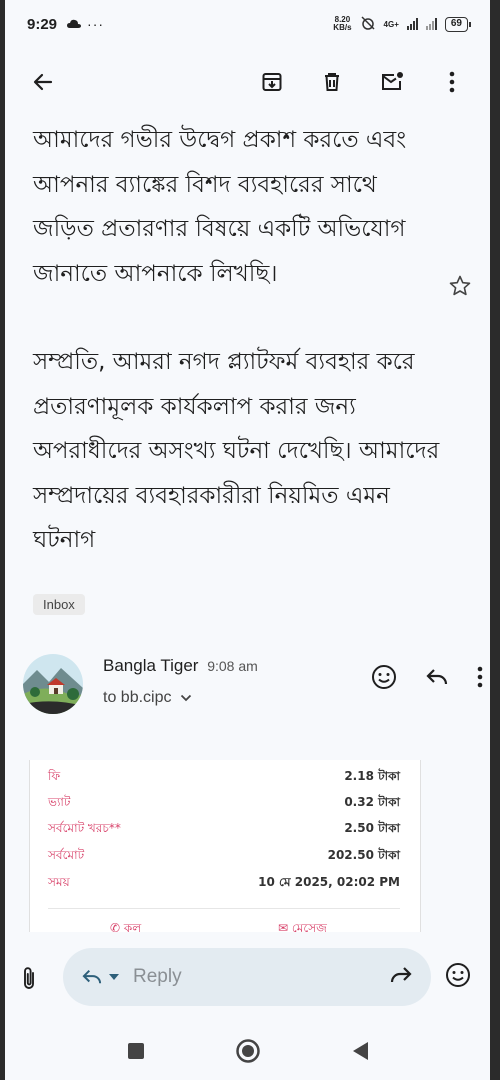 The height and width of the screenshot is (1080, 500). I want to click on home-icon, so click(248, 1051).